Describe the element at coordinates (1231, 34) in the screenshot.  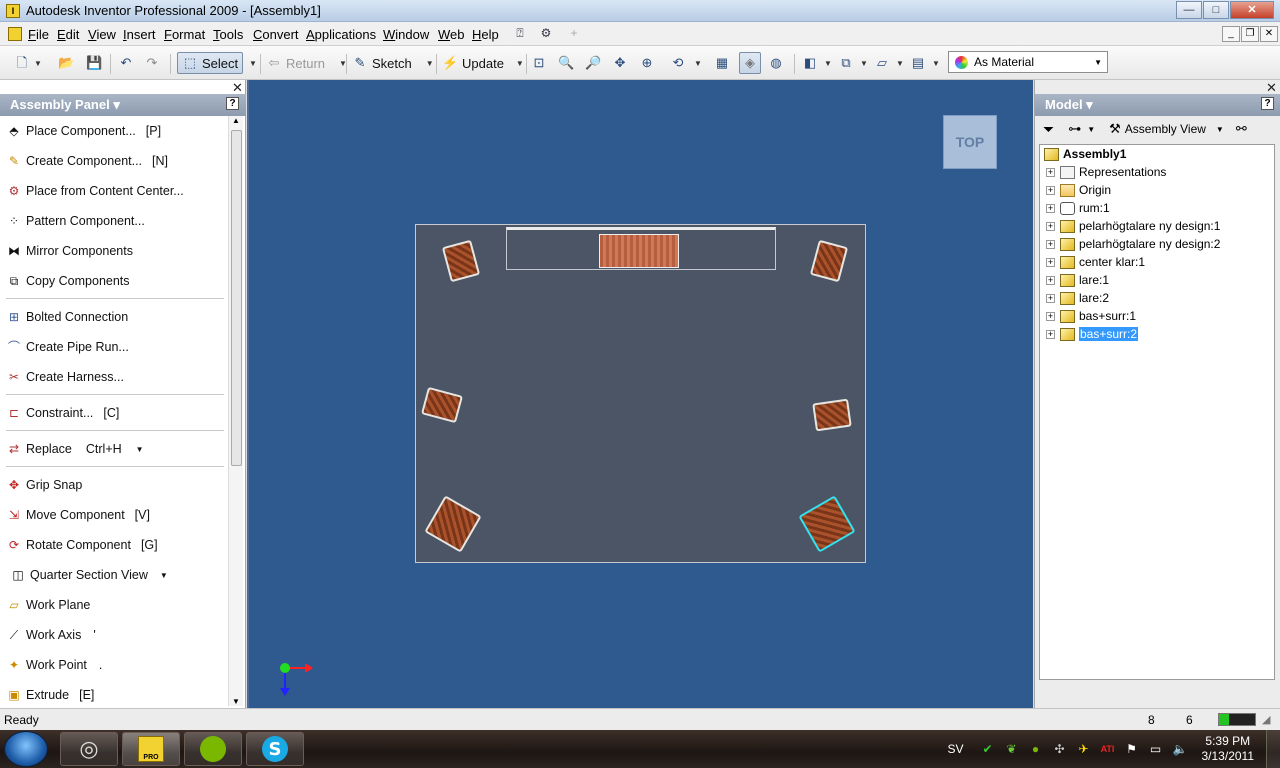
I see `document-minimize-button: _` at that location.